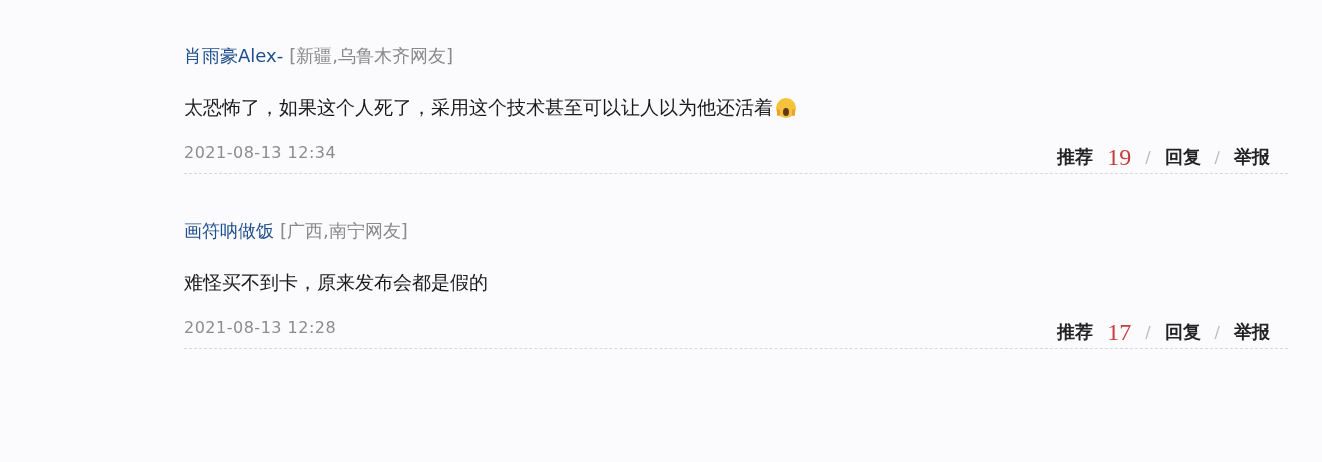 Image resolution: width=1322 pixels, height=462 pixels. What do you see at coordinates (1119, 332) in the screenshot?
I see `recommend-count: 17` at bounding box center [1119, 332].